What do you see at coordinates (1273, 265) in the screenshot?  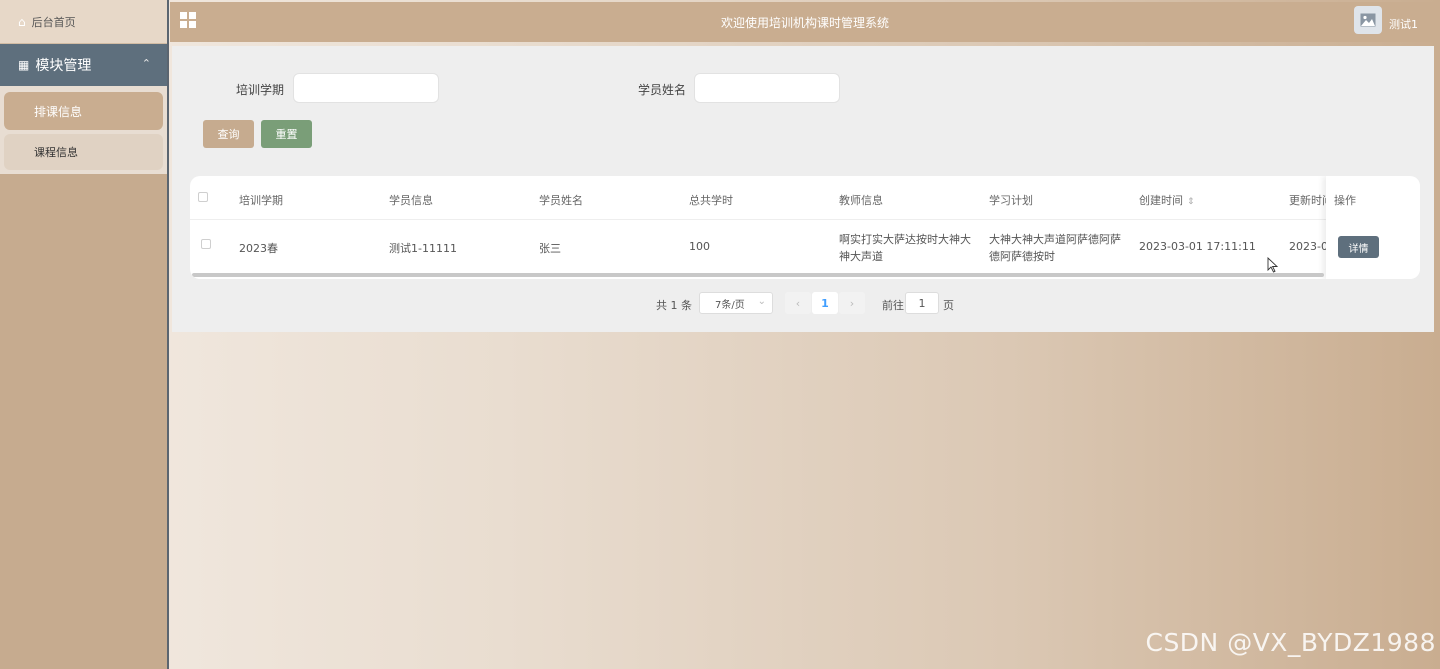 I see `mouse-cursor-icon` at bounding box center [1273, 265].